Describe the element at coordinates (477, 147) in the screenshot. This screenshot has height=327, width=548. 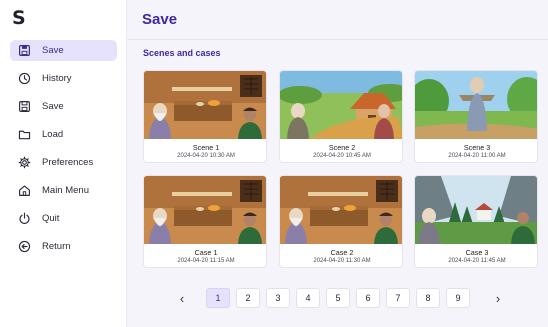
I see `card-title: Scene 3` at that location.